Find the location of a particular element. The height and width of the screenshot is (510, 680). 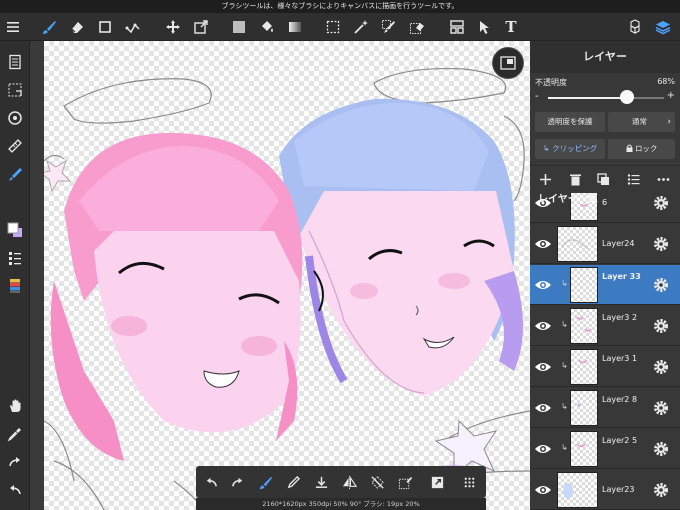

ruler-button is located at coordinates (15, 146).